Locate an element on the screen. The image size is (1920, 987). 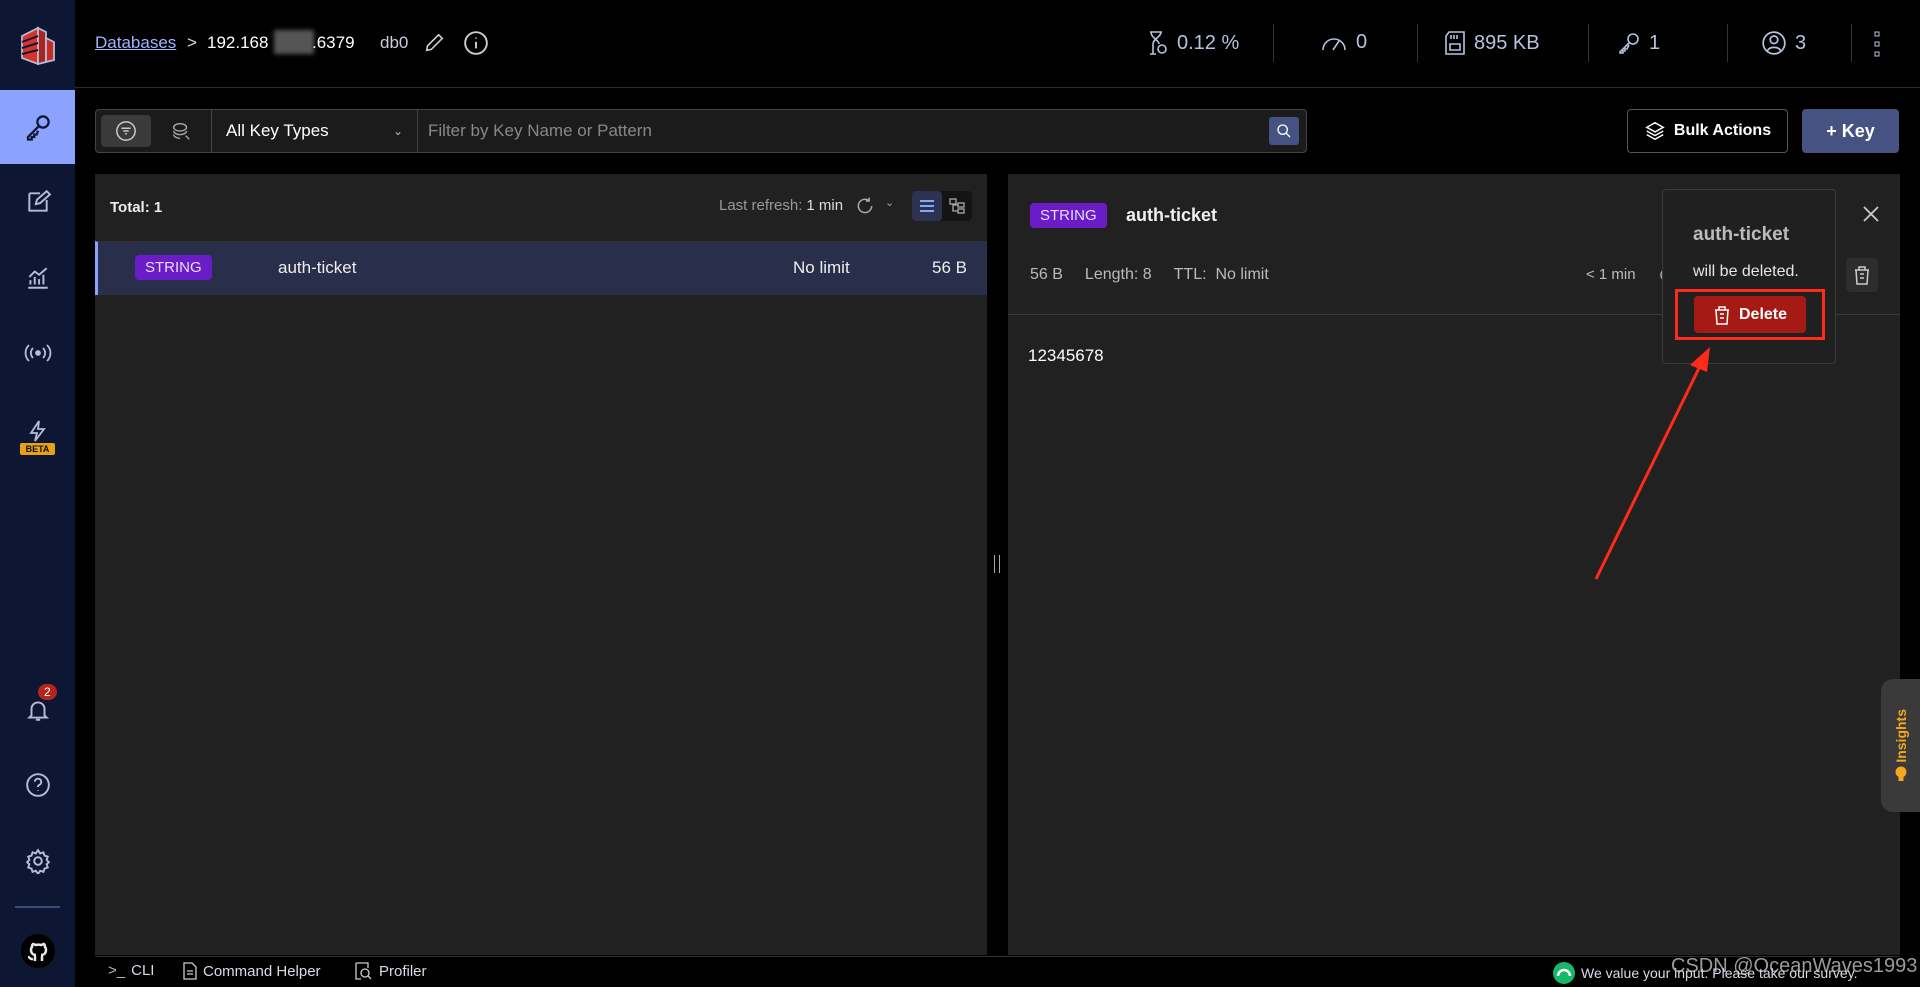
insights-label: Insights is located at coordinates (1900, 735).